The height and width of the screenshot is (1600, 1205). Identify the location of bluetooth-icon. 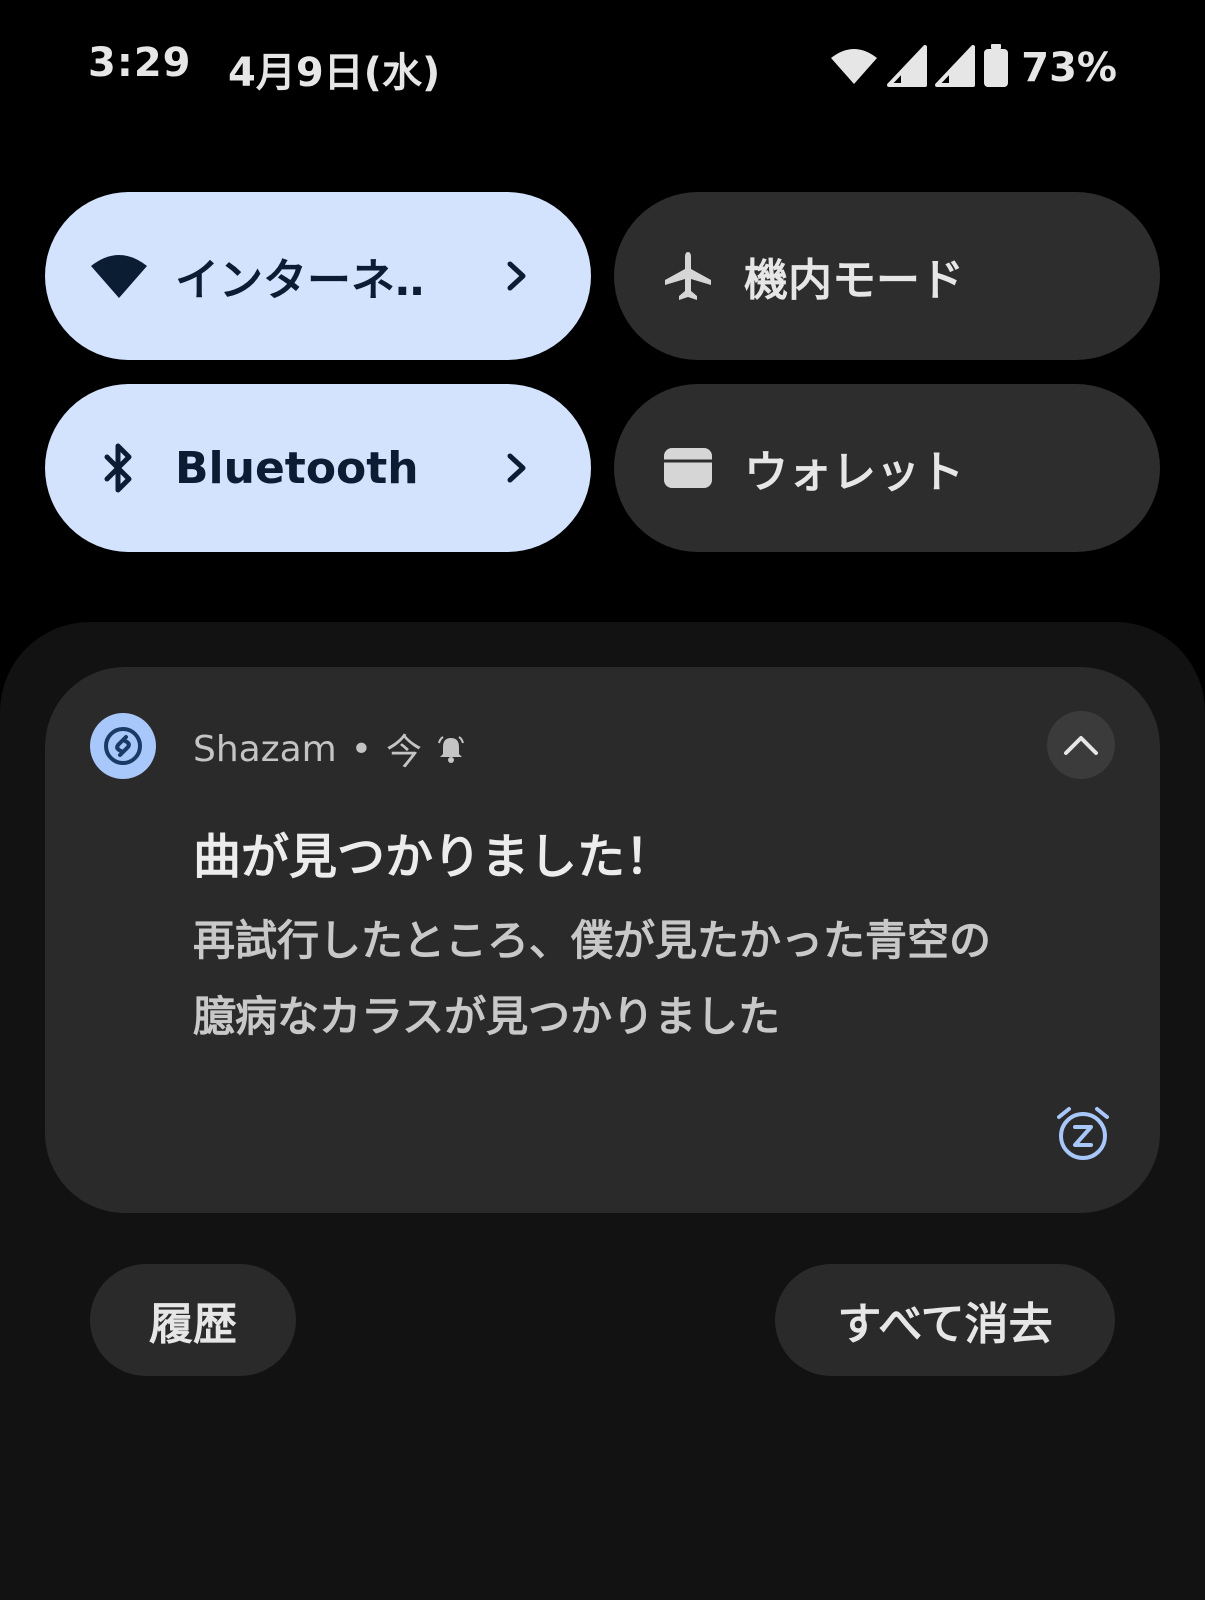
(119, 468).